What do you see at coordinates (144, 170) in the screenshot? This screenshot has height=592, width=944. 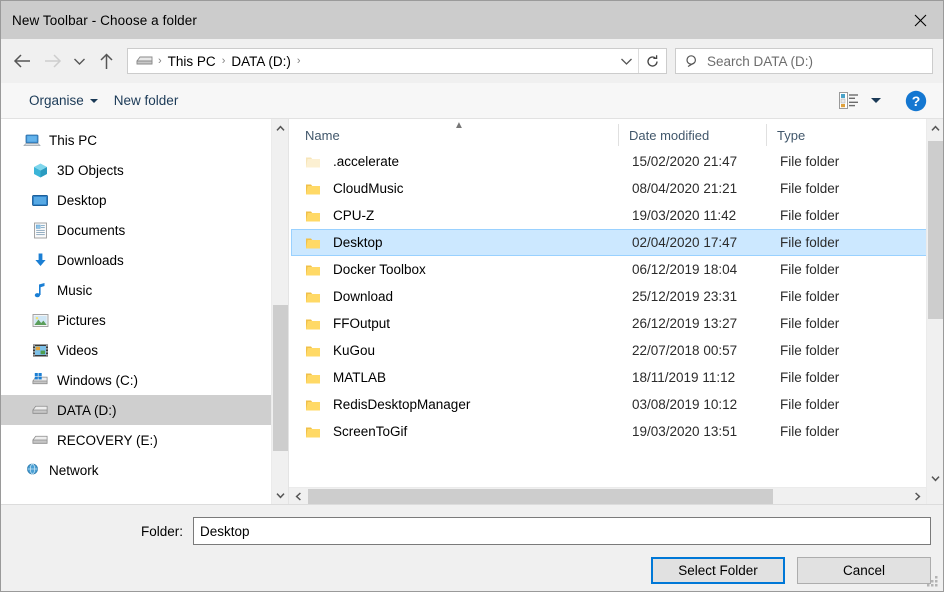 I see `sidebar-item-3d-objects: 3D Objects` at bounding box center [144, 170].